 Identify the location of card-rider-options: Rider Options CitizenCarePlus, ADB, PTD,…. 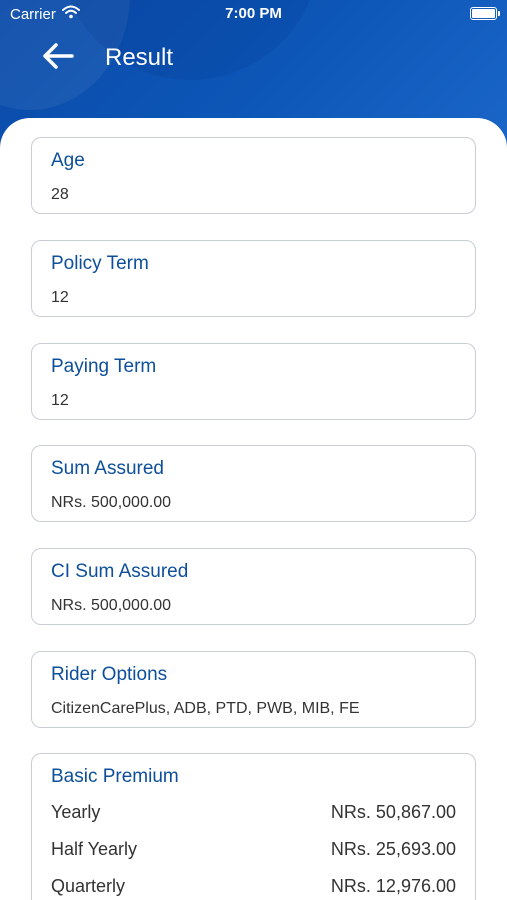
(253, 689).